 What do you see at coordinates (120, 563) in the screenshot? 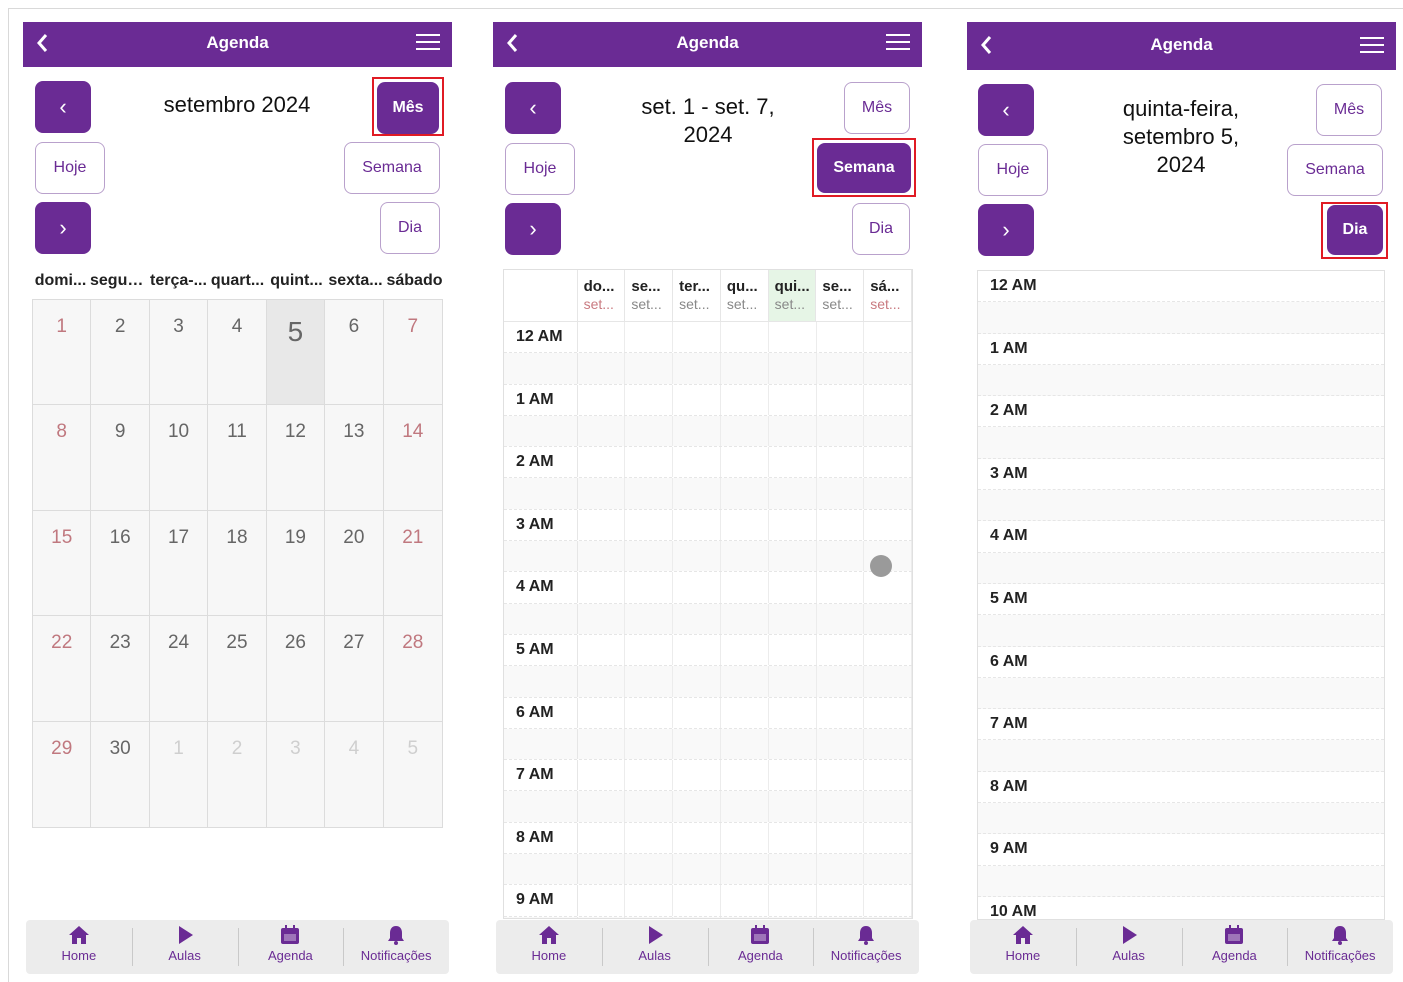
I see `day-cell: 16` at bounding box center [120, 563].